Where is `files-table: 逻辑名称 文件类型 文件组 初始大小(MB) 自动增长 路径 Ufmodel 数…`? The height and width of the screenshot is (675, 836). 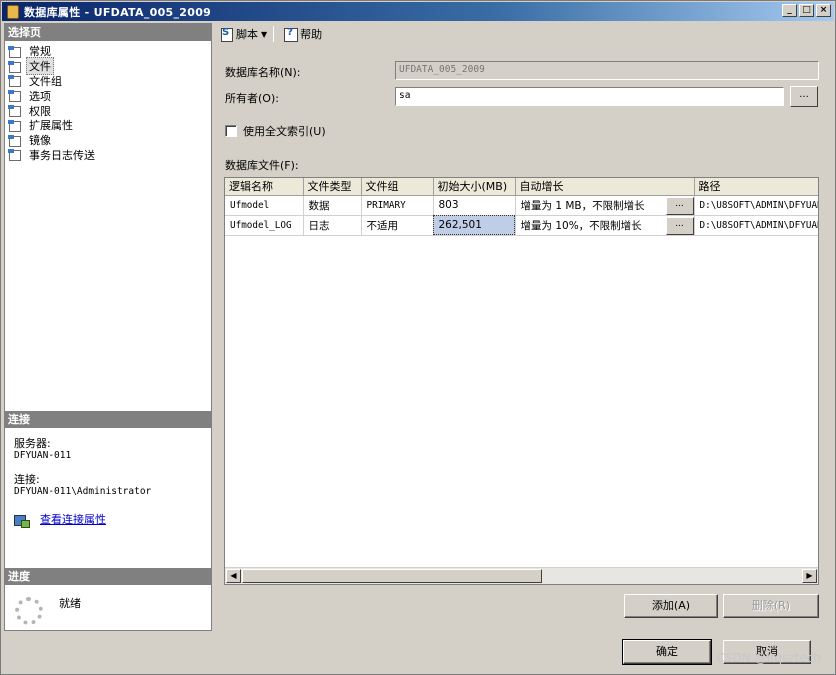
files-table: 逻辑名称 文件类型 文件组 初始大小(MB) 自动增长 路径 Ufmodel 数… is located at coordinates (521, 207).